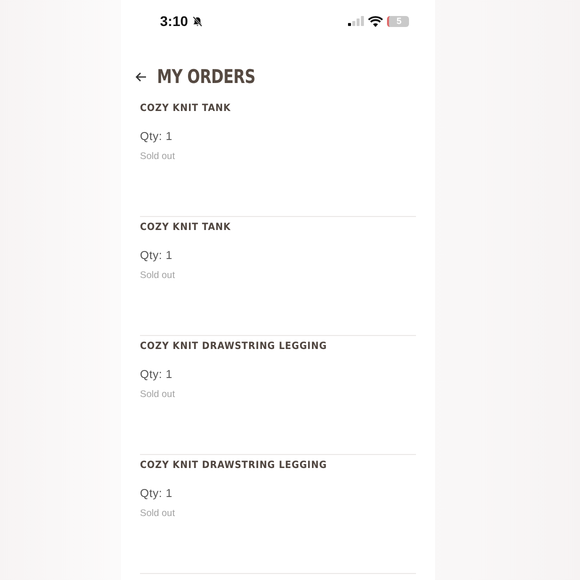  What do you see at coordinates (141, 77) in the screenshot?
I see `back-button` at bounding box center [141, 77].